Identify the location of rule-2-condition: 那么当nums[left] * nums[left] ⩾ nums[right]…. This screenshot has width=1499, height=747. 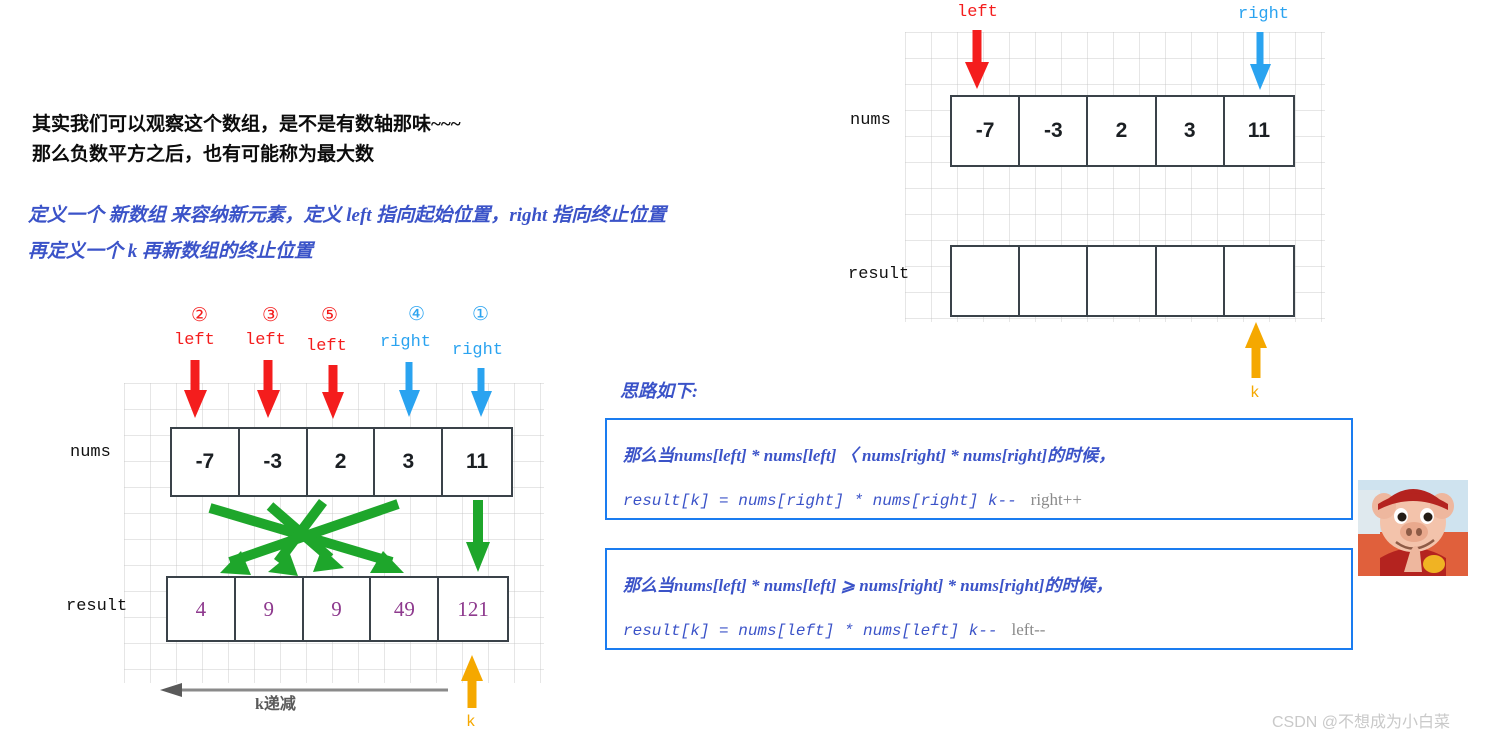
(868, 585).